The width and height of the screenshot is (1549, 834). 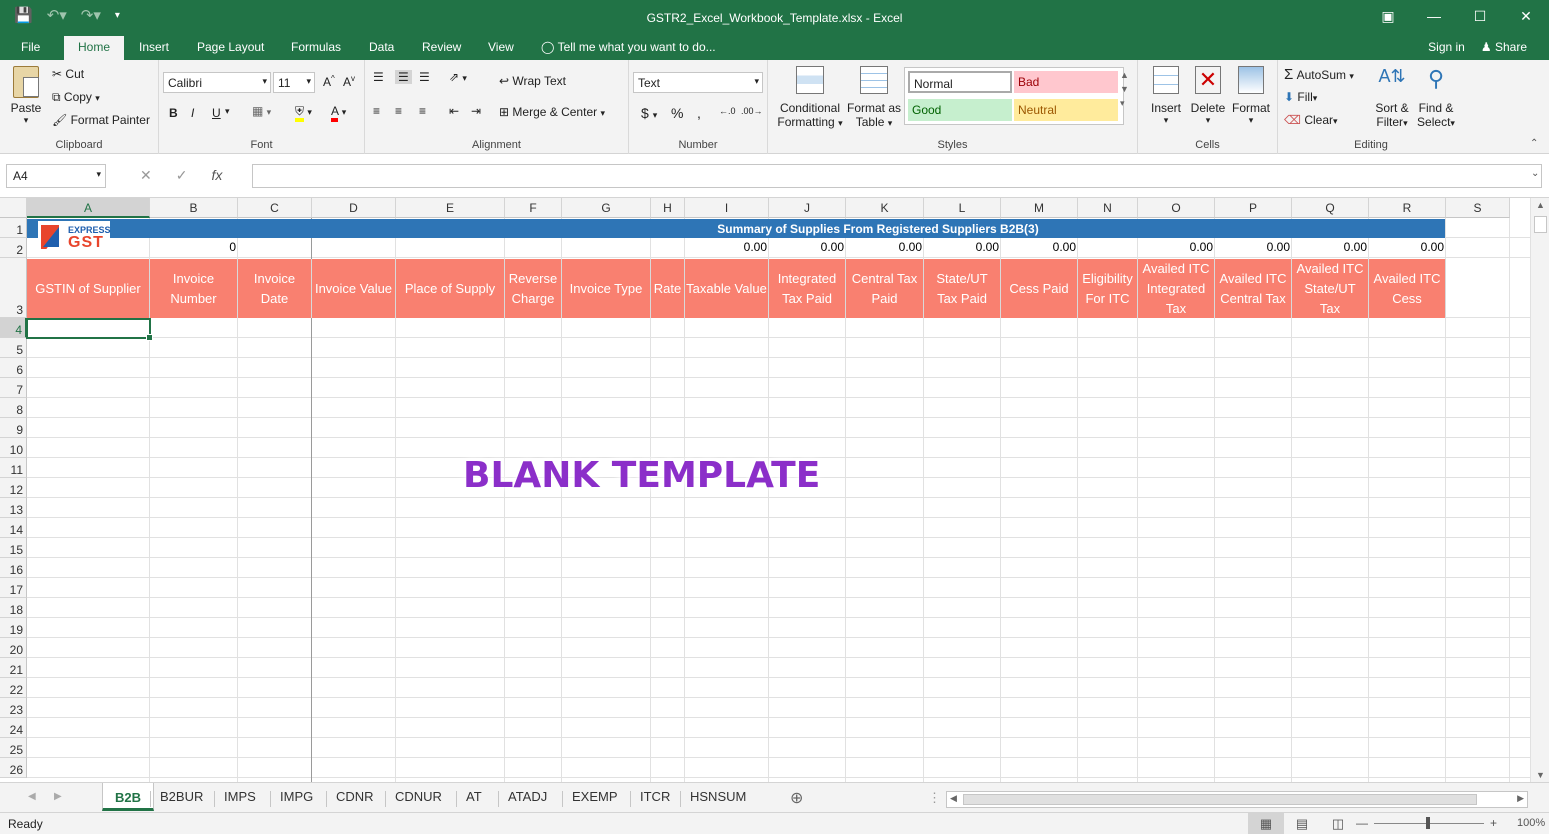 What do you see at coordinates (450, 288) in the screenshot?
I see `header-cell-e: Place of Supply` at bounding box center [450, 288].